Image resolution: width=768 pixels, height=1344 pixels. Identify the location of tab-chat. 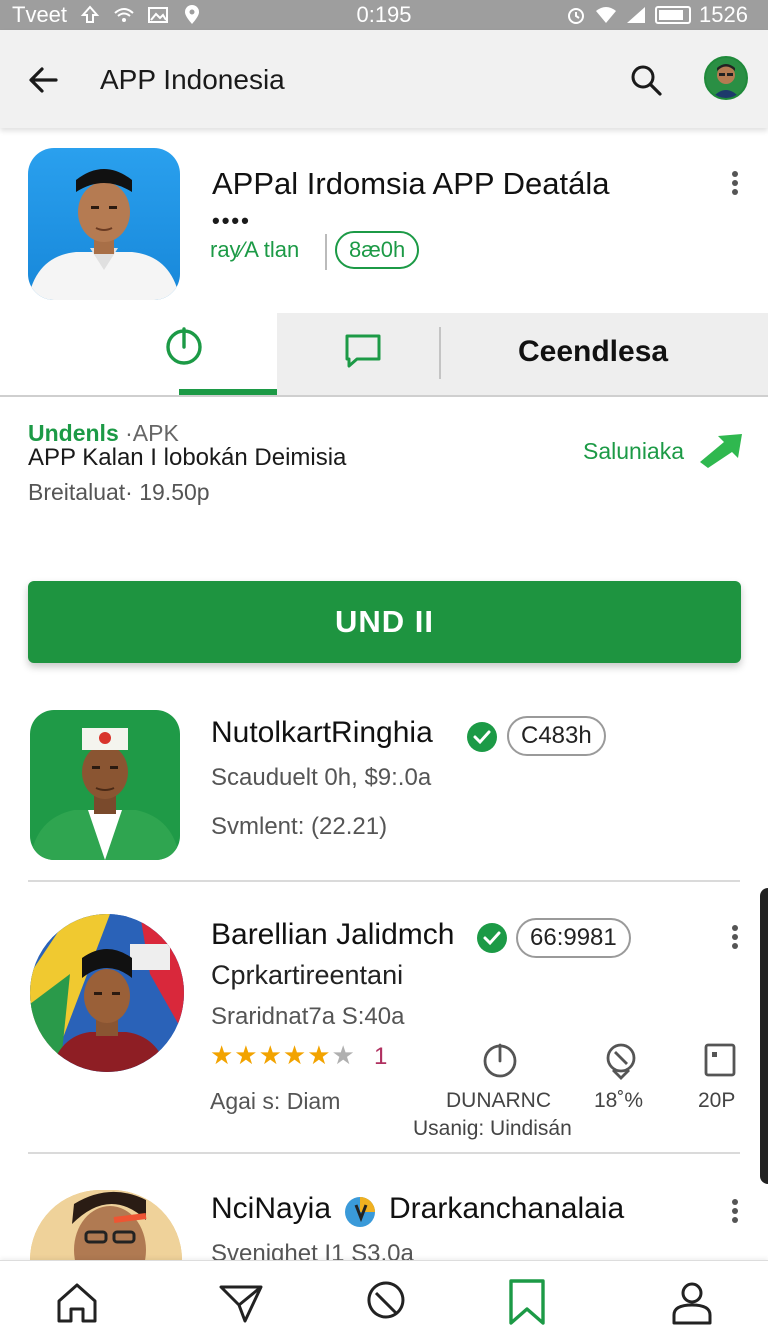
(359, 354).